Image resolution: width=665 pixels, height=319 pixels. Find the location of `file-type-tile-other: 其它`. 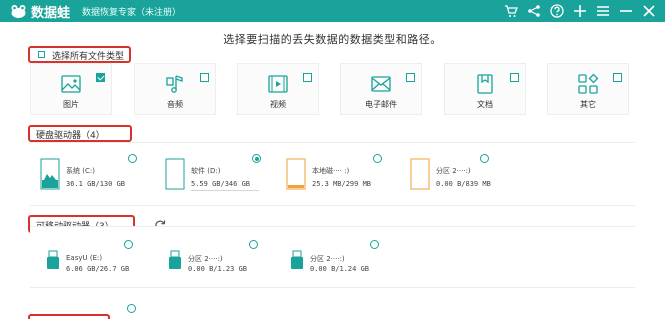

file-type-tile-other: 其它 is located at coordinates (588, 89).